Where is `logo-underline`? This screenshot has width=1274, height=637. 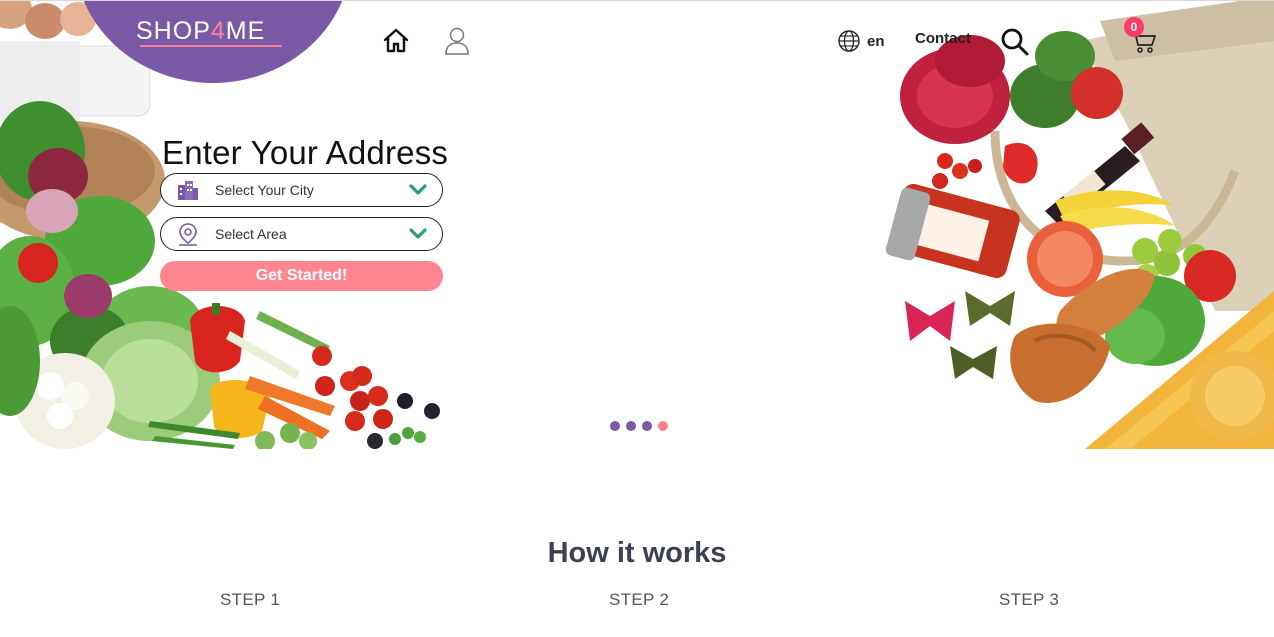 logo-underline is located at coordinates (211, 46).